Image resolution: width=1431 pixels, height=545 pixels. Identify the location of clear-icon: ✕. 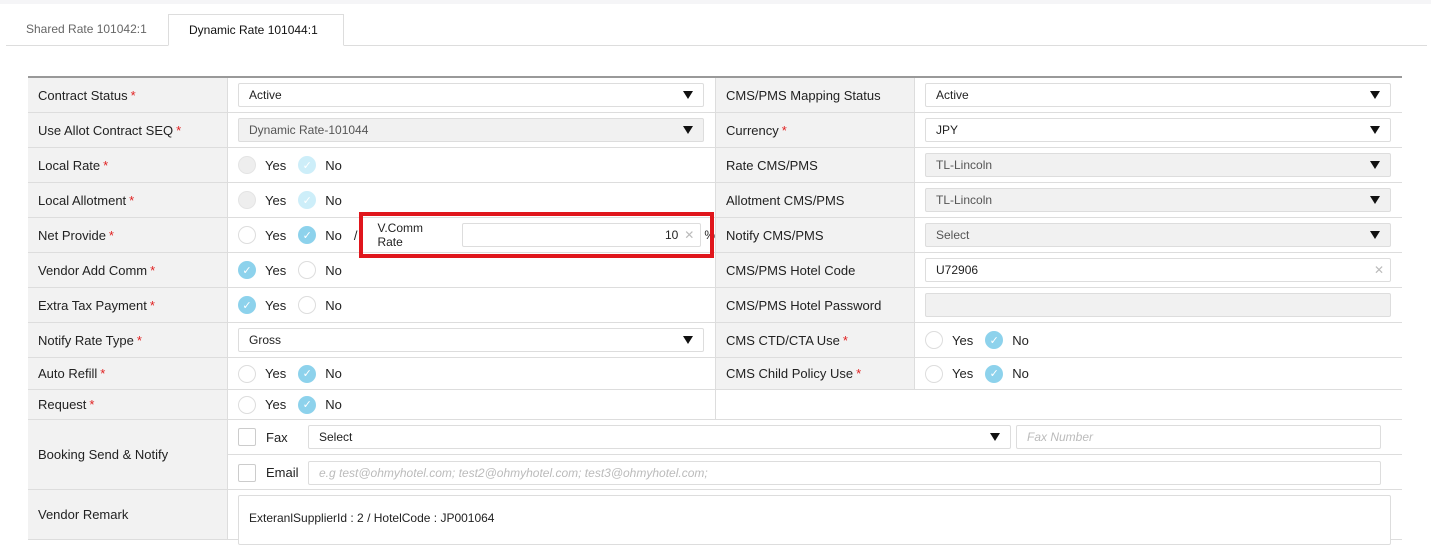
(1379, 270).